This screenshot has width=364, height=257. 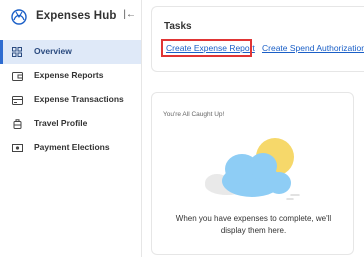 What do you see at coordinates (178, 26) in the screenshot?
I see `tasks-title: Tasks` at bounding box center [178, 26].